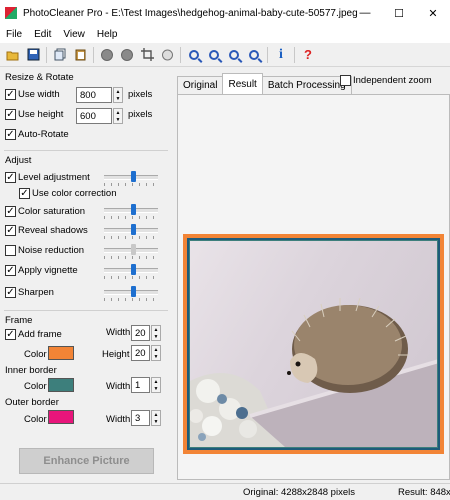 This screenshot has height=500, width=450. I want to click on add-frame-label: Add frame, so click(40, 334).